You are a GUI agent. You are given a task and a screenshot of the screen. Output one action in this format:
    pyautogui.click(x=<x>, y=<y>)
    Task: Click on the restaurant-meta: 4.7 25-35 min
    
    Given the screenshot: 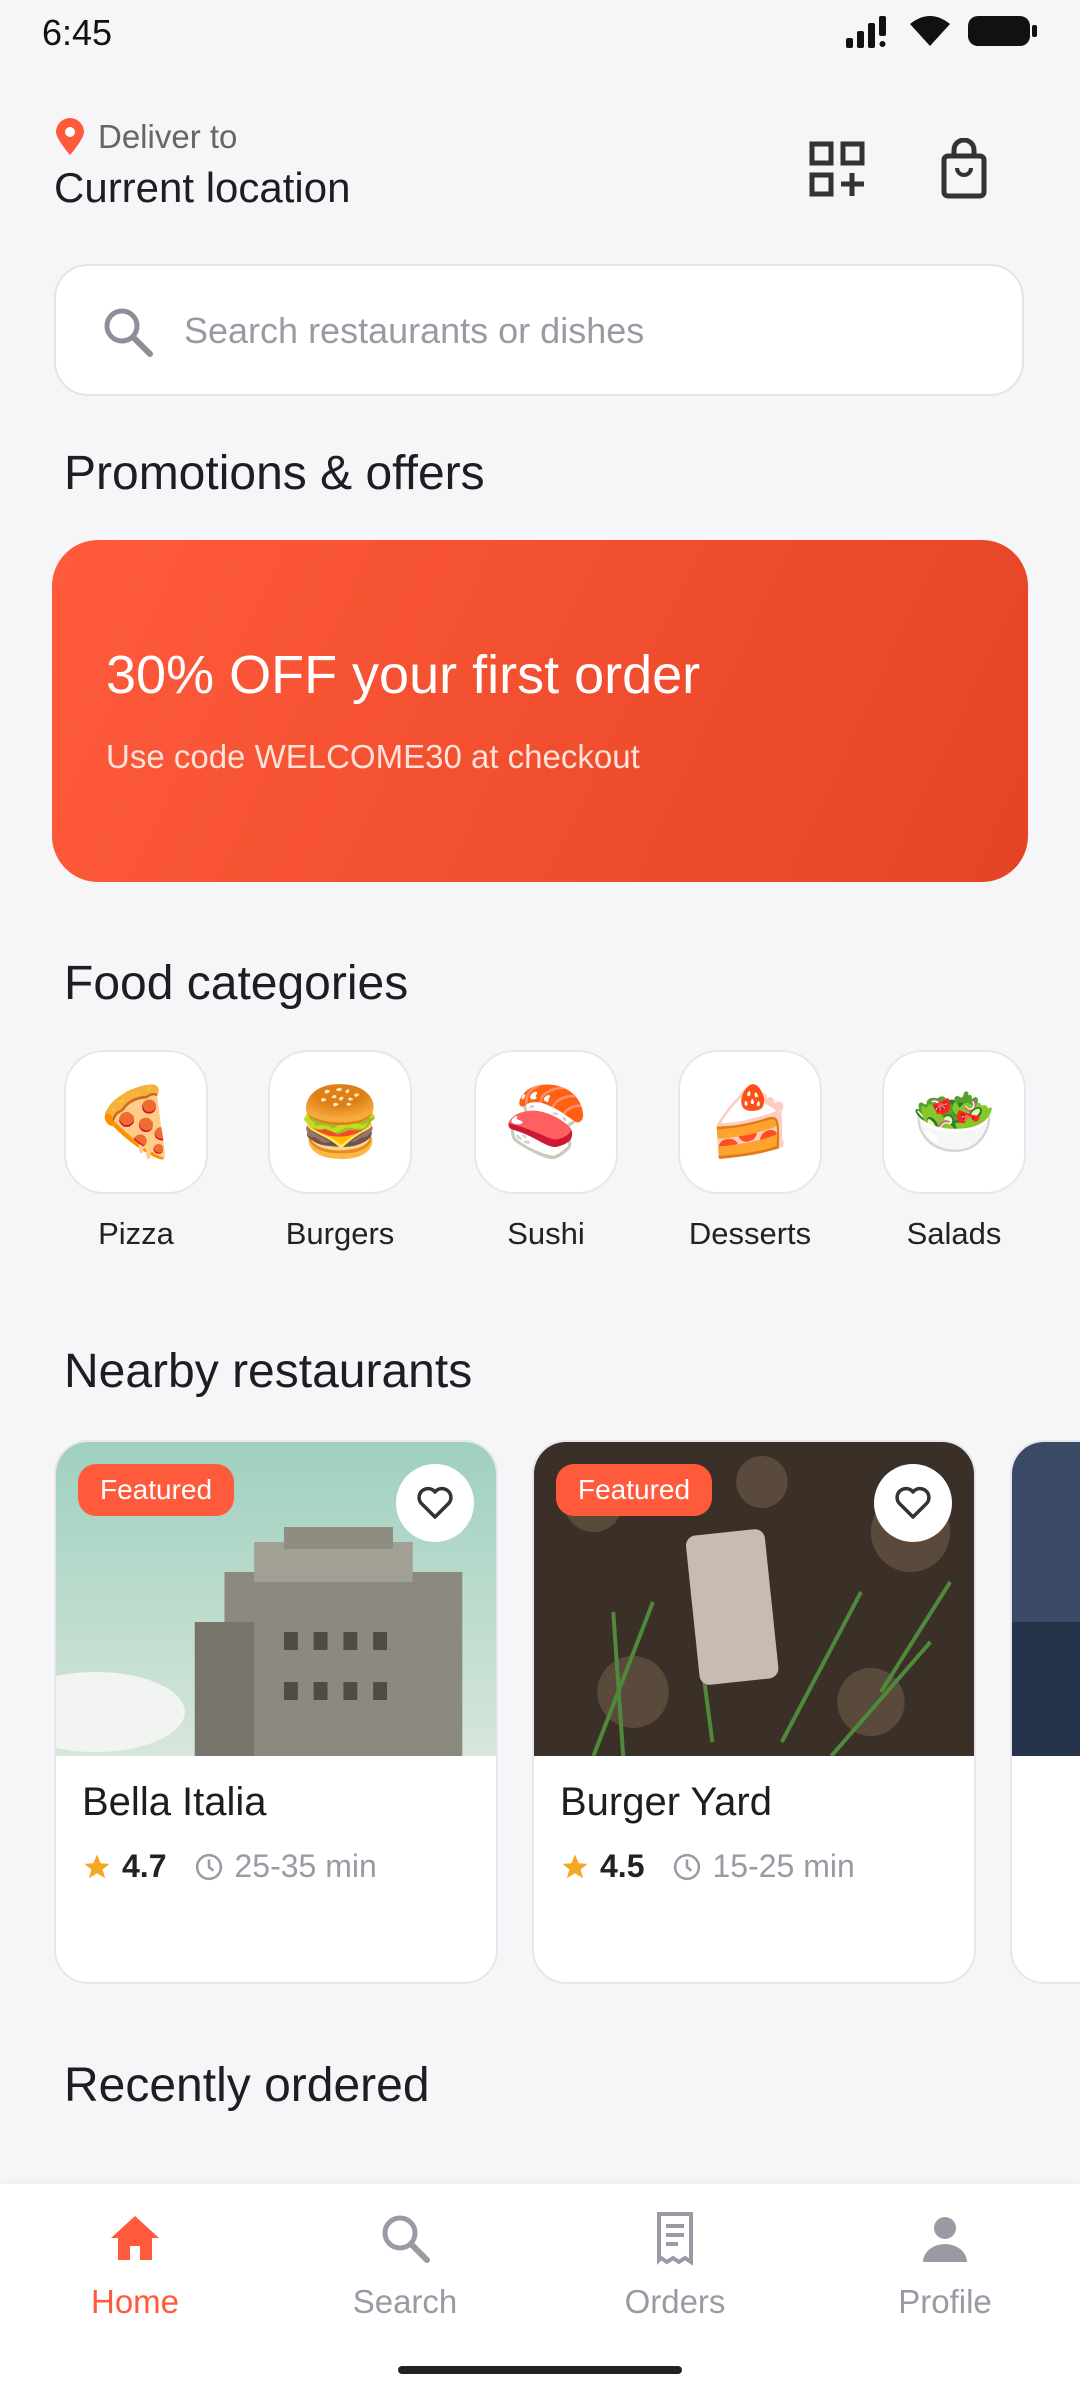 What is the action you would take?
    pyautogui.click(x=229, y=1866)
    